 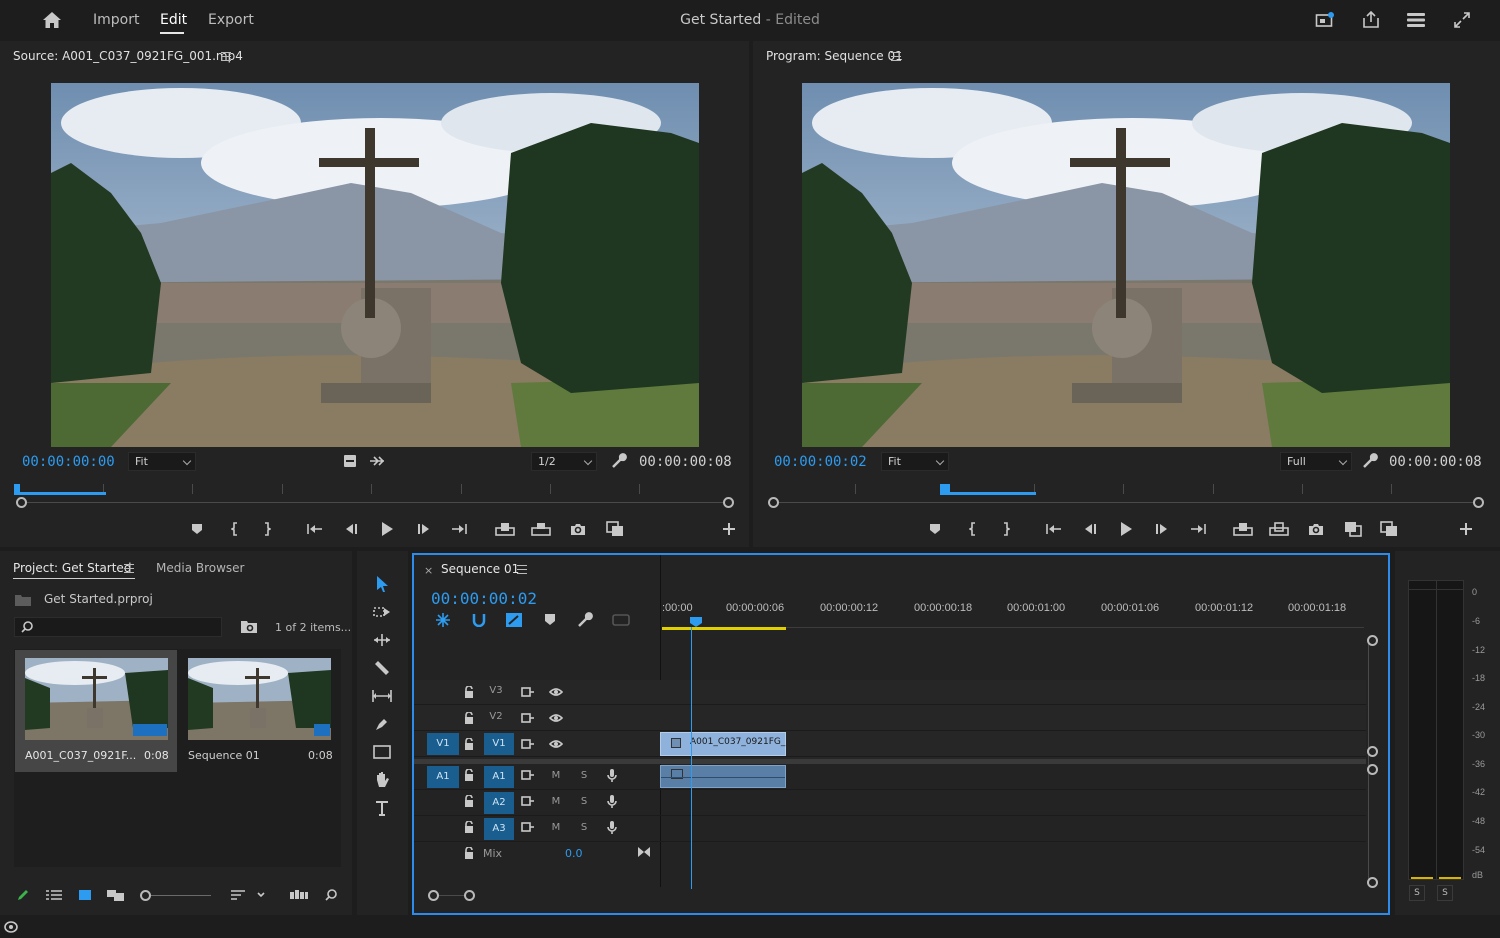 I want to click on program-time-ruler, so click(x=1126, y=499).